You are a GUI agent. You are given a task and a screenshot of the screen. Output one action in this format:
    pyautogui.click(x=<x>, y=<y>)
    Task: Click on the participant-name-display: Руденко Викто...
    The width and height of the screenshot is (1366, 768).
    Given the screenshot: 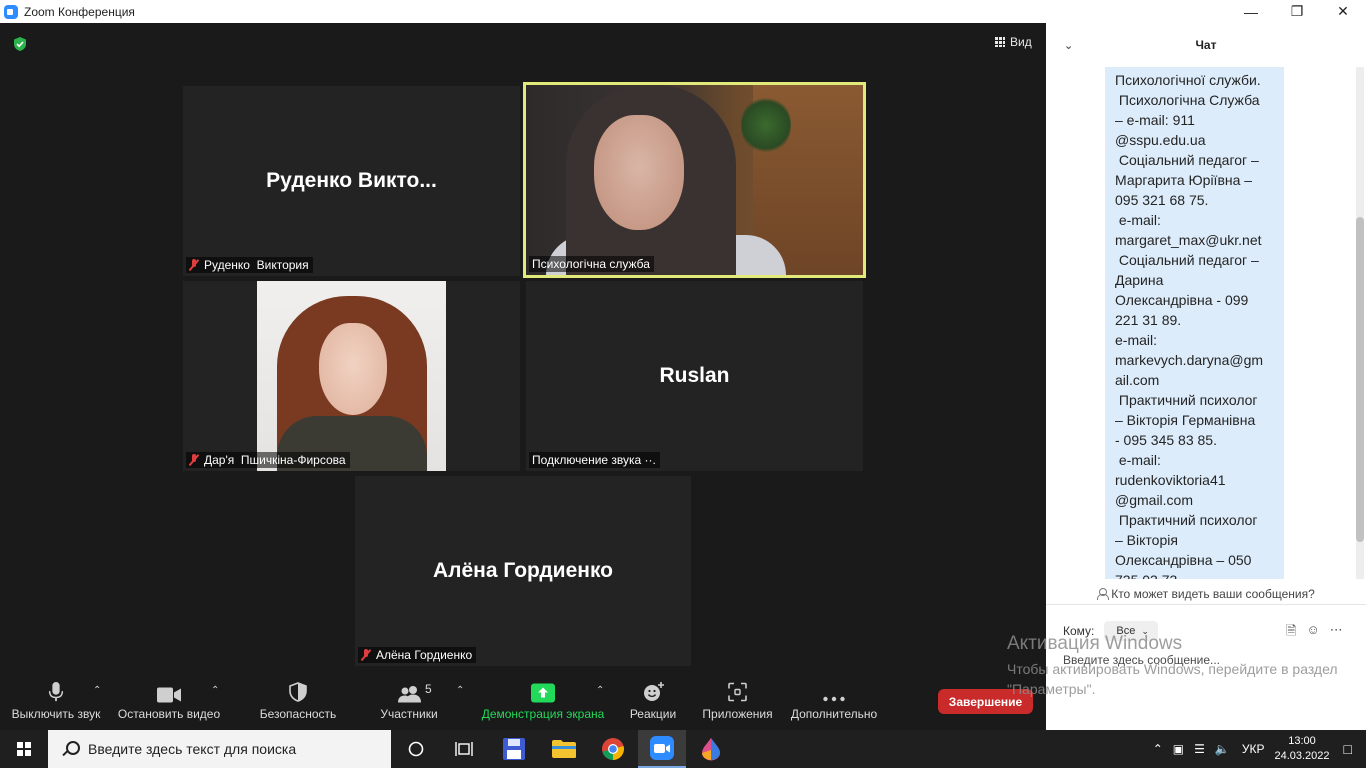 What is the action you would take?
    pyautogui.click(x=351, y=180)
    